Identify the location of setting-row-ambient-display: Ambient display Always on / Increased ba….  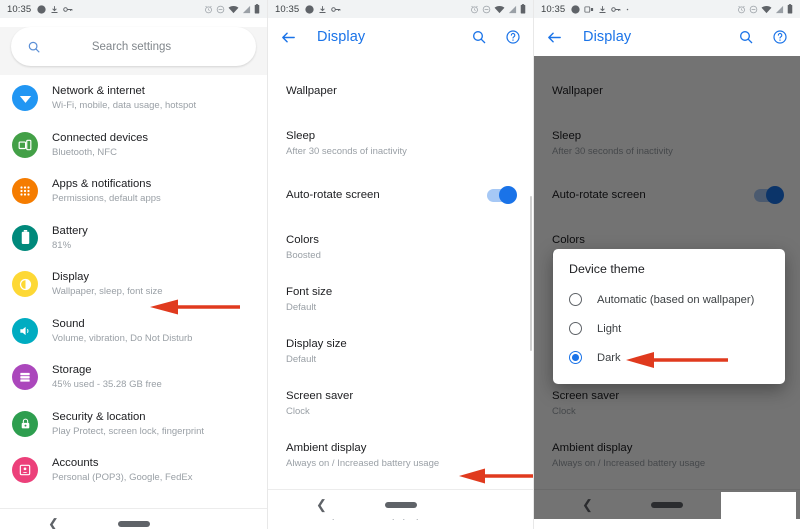
(667, 455).